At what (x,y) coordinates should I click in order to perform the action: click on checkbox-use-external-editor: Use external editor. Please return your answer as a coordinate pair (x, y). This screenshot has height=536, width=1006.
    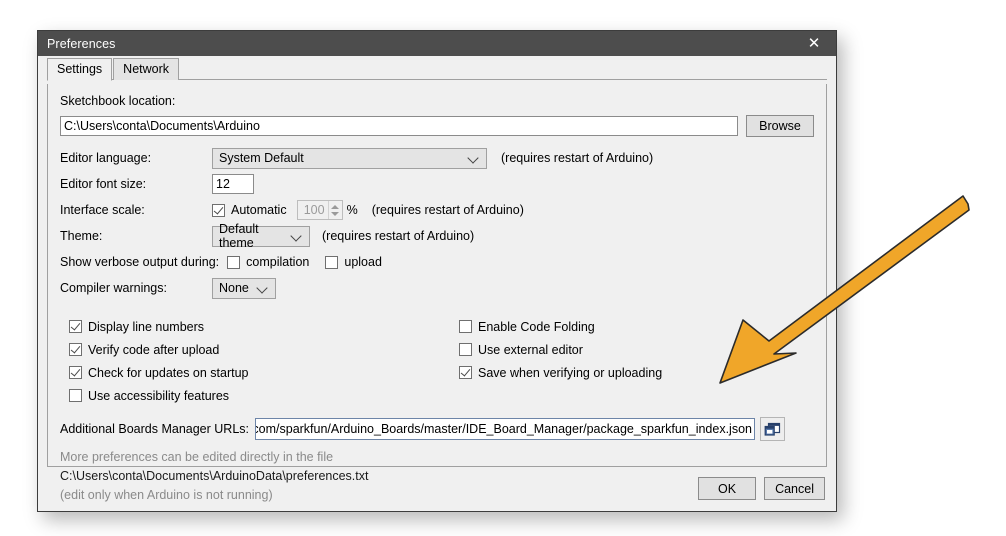
    Looking at the image, I should click on (560, 349).